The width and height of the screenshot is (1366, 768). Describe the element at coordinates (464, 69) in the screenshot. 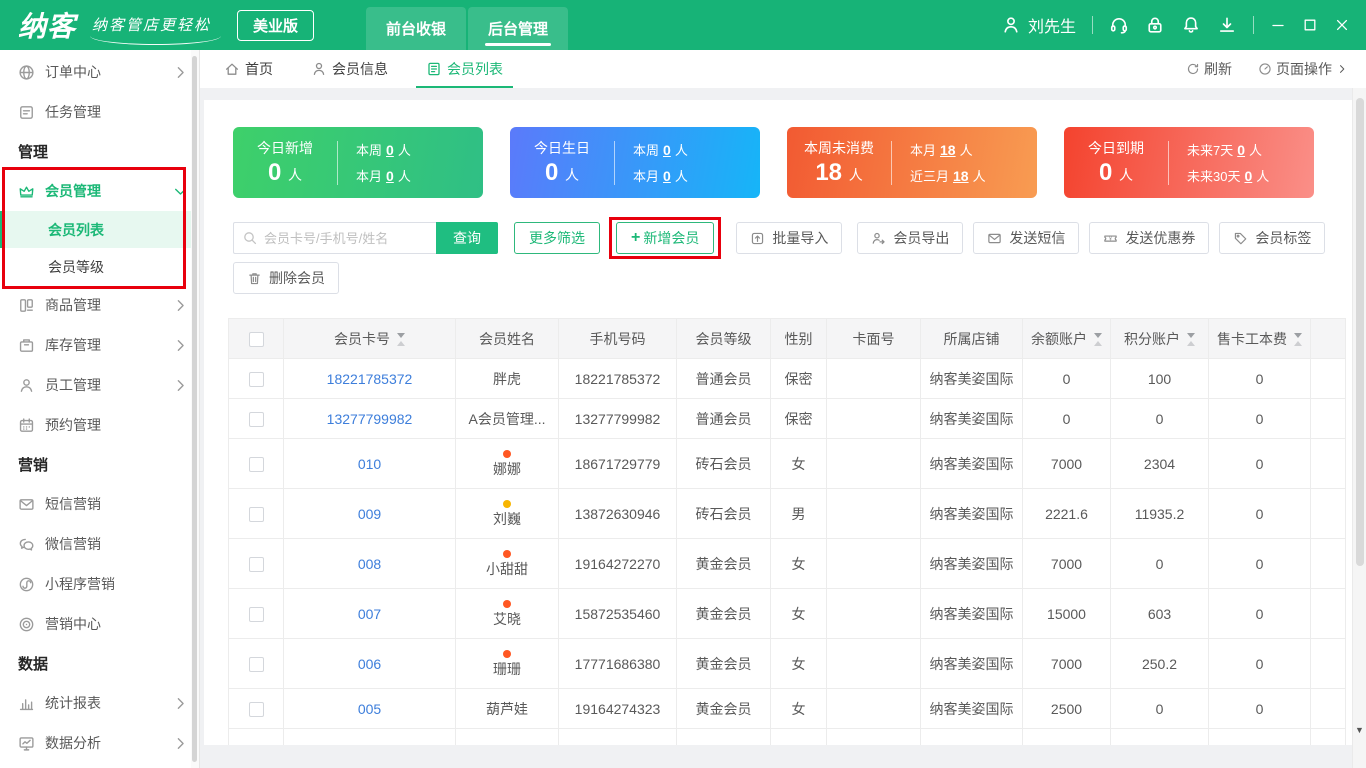

I see `tab-member-list: 会员列表` at that location.